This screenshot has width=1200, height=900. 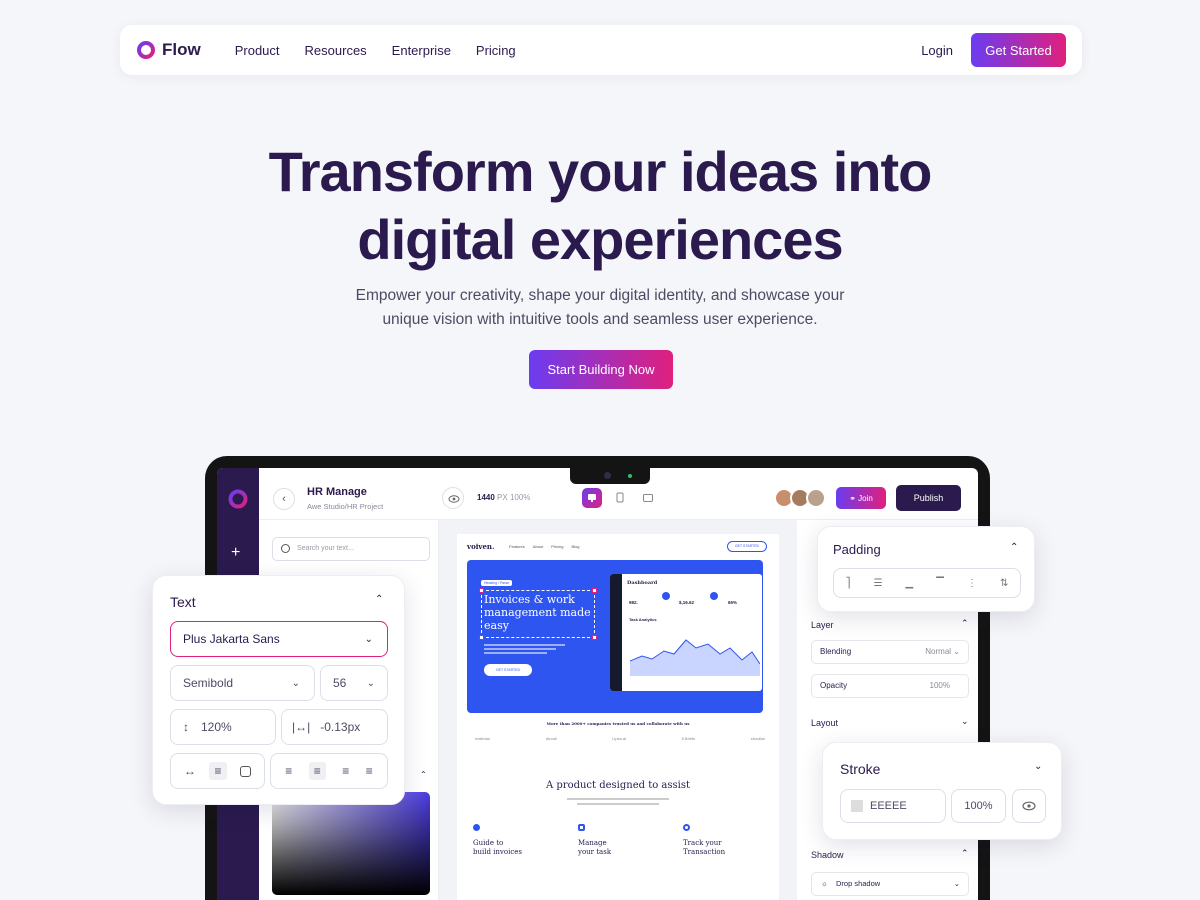 I want to click on add-icon: +, so click(x=235, y=553).